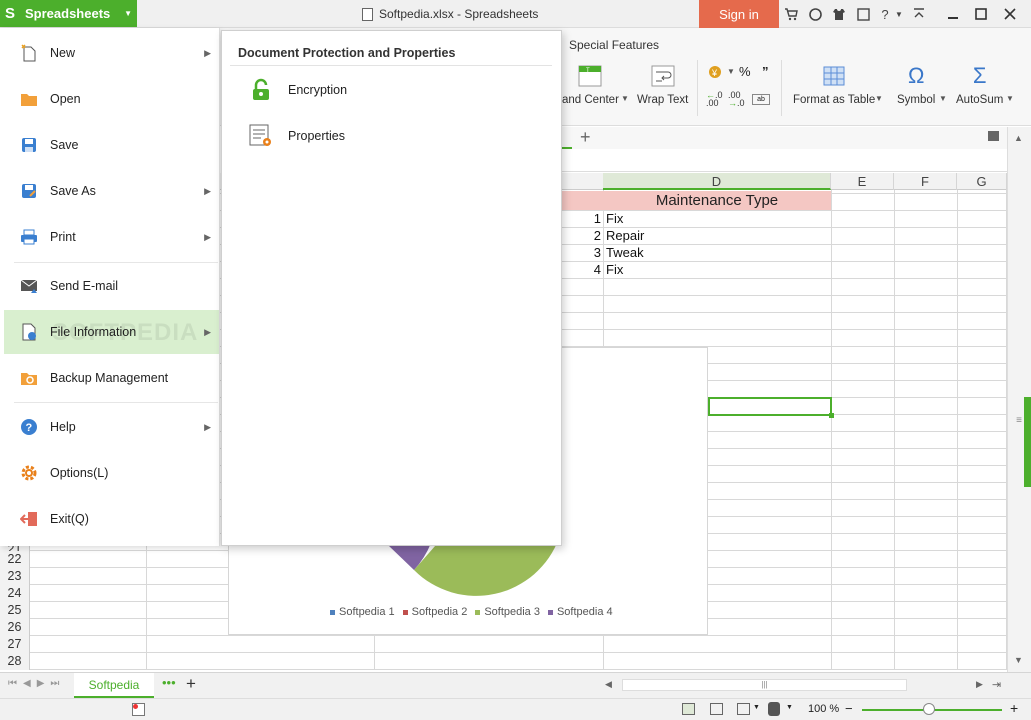  Describe the element at coordinates (925, 181) in the screenshot. I see `column-header-f: F` at that location.